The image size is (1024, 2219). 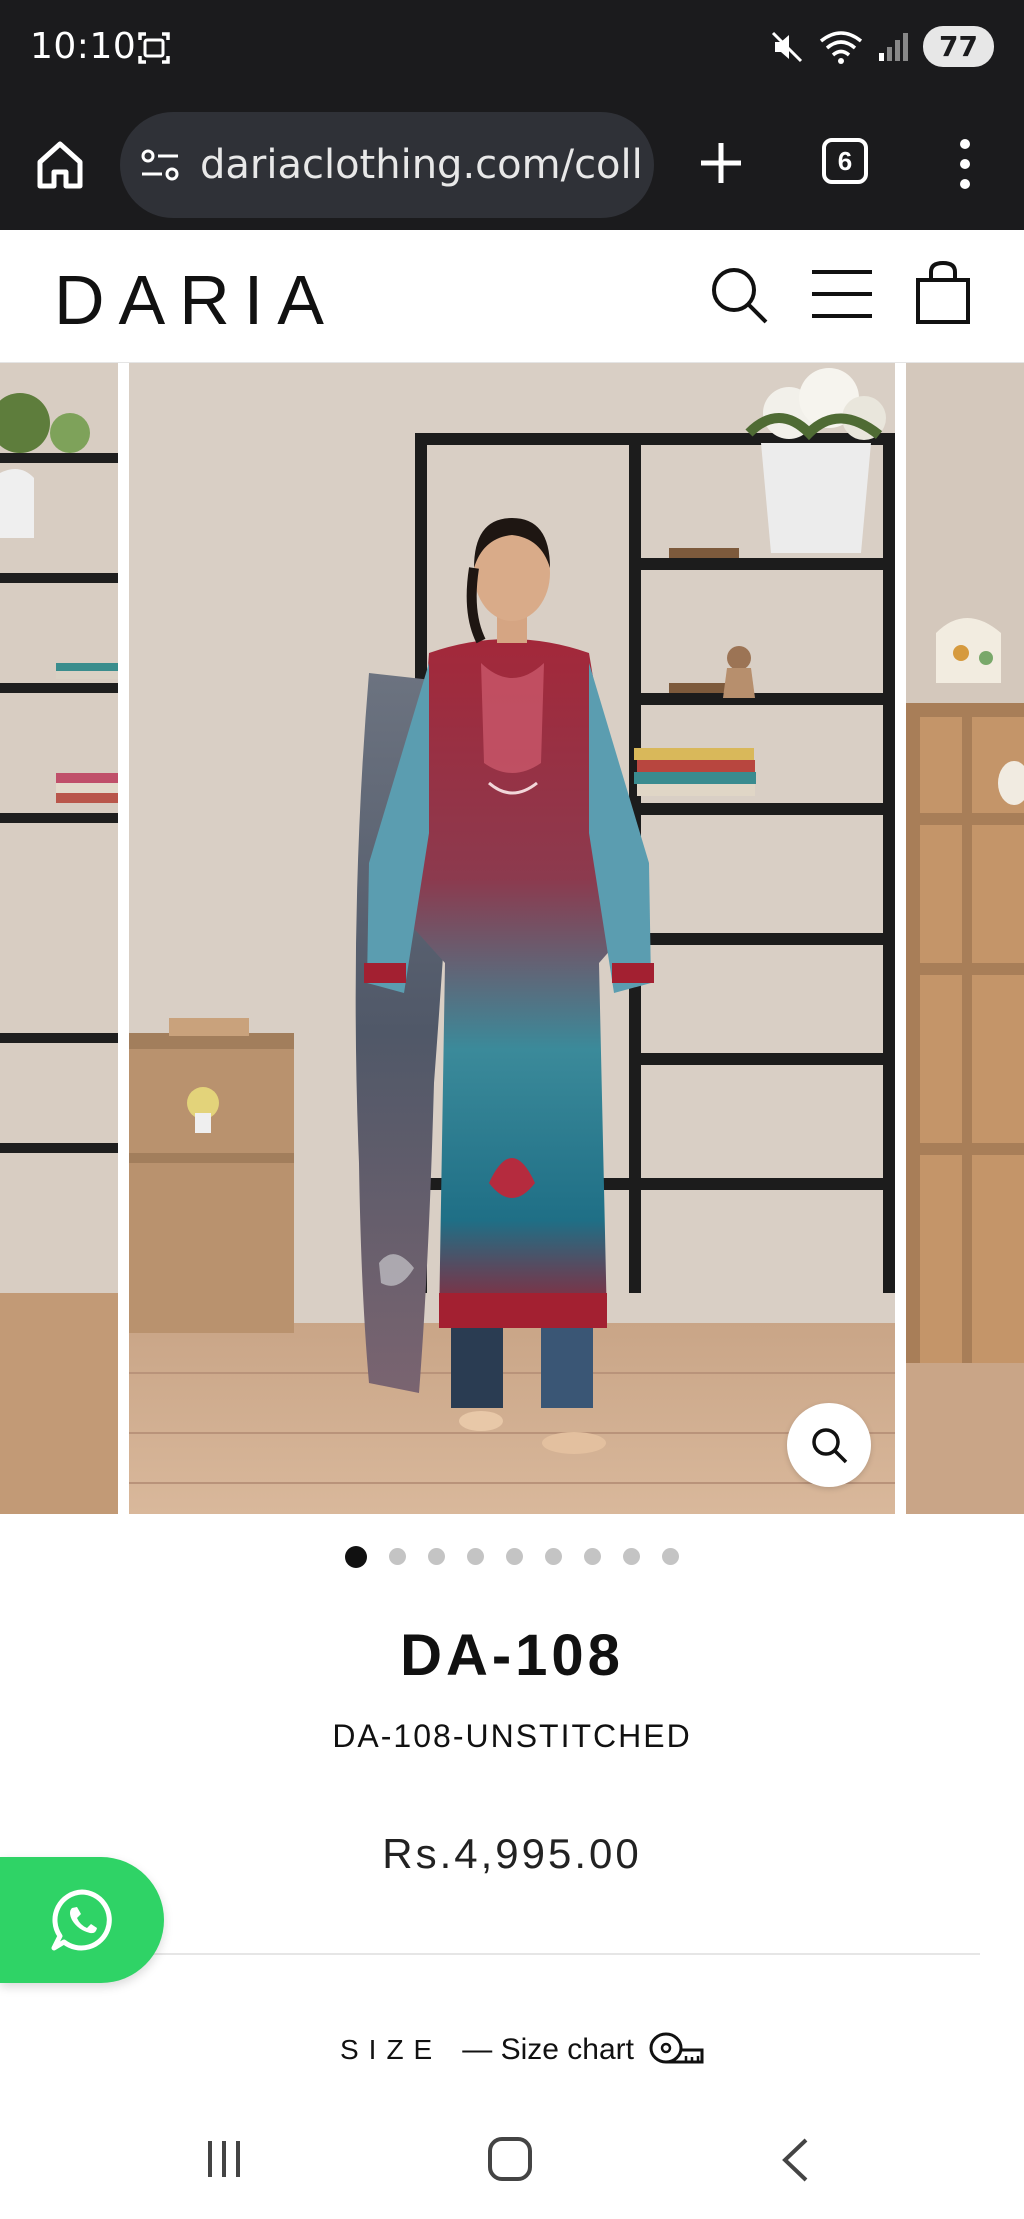 I want to click on mute-icon, so click(x=787, y=46).